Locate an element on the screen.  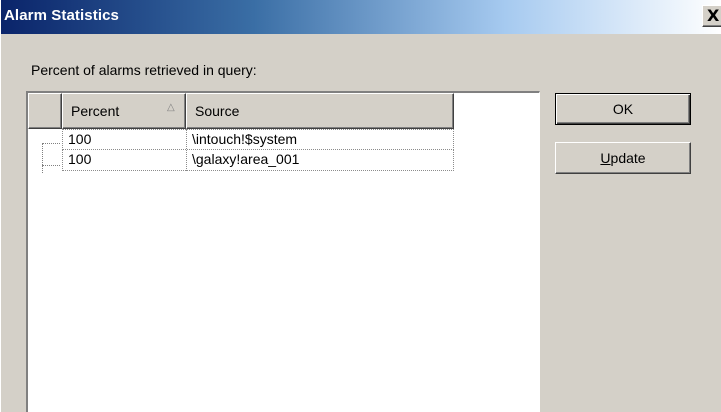
column-header-percent: Percent △ is located at coordinates (124, 111).